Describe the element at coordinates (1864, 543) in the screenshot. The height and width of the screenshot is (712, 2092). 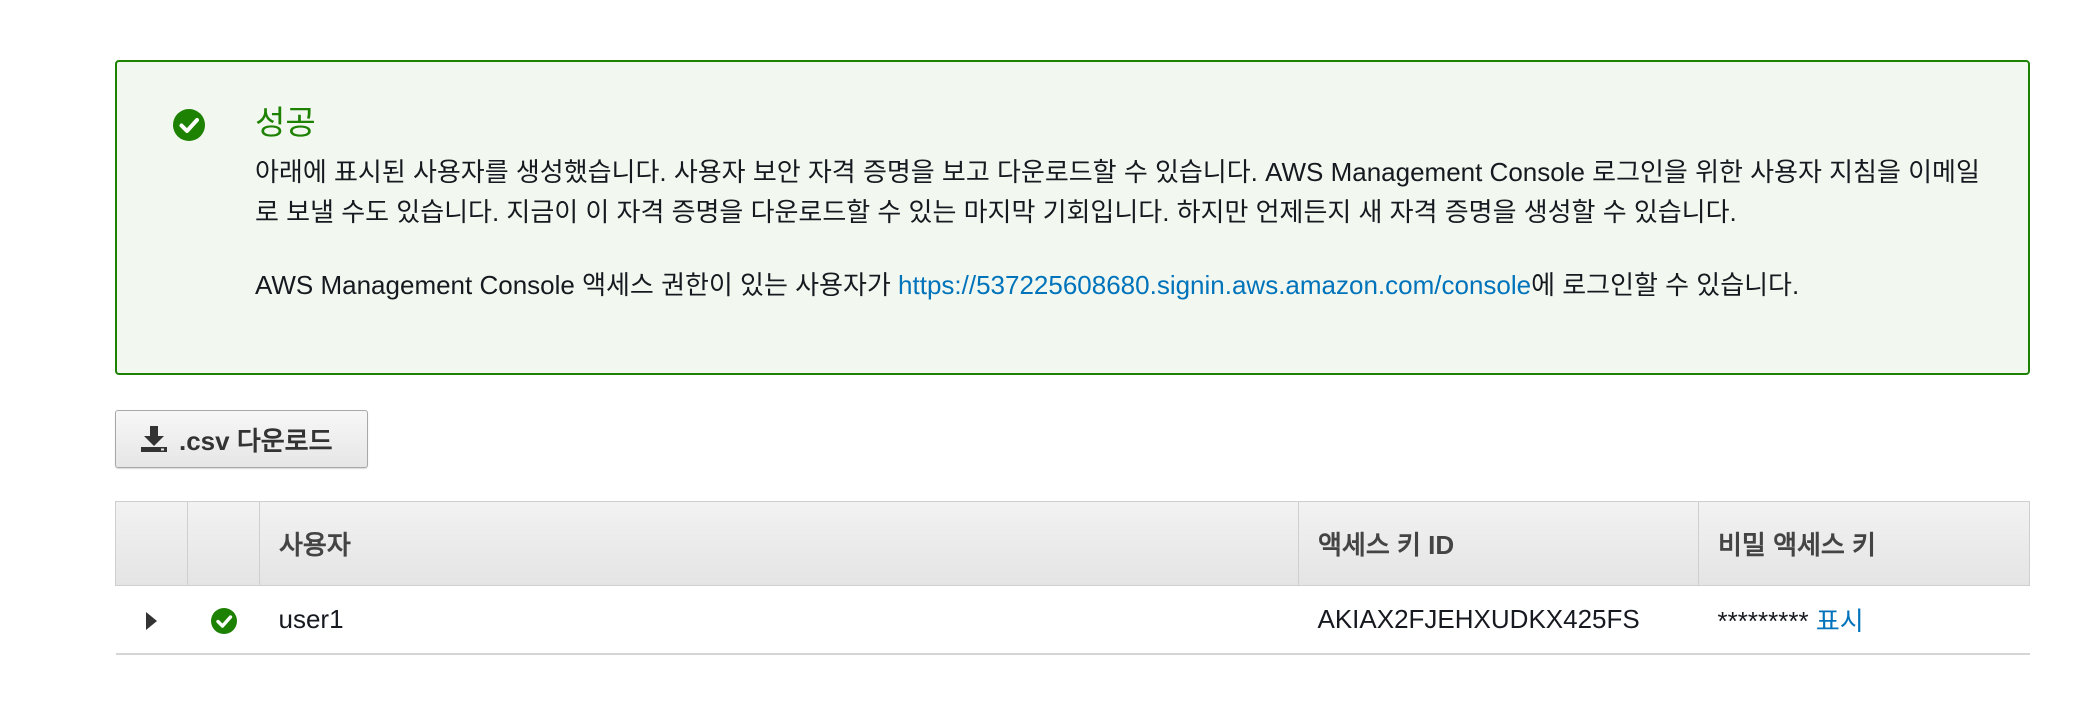
I see `column-header-secret-key: 비밀 액세스 키` at that location.